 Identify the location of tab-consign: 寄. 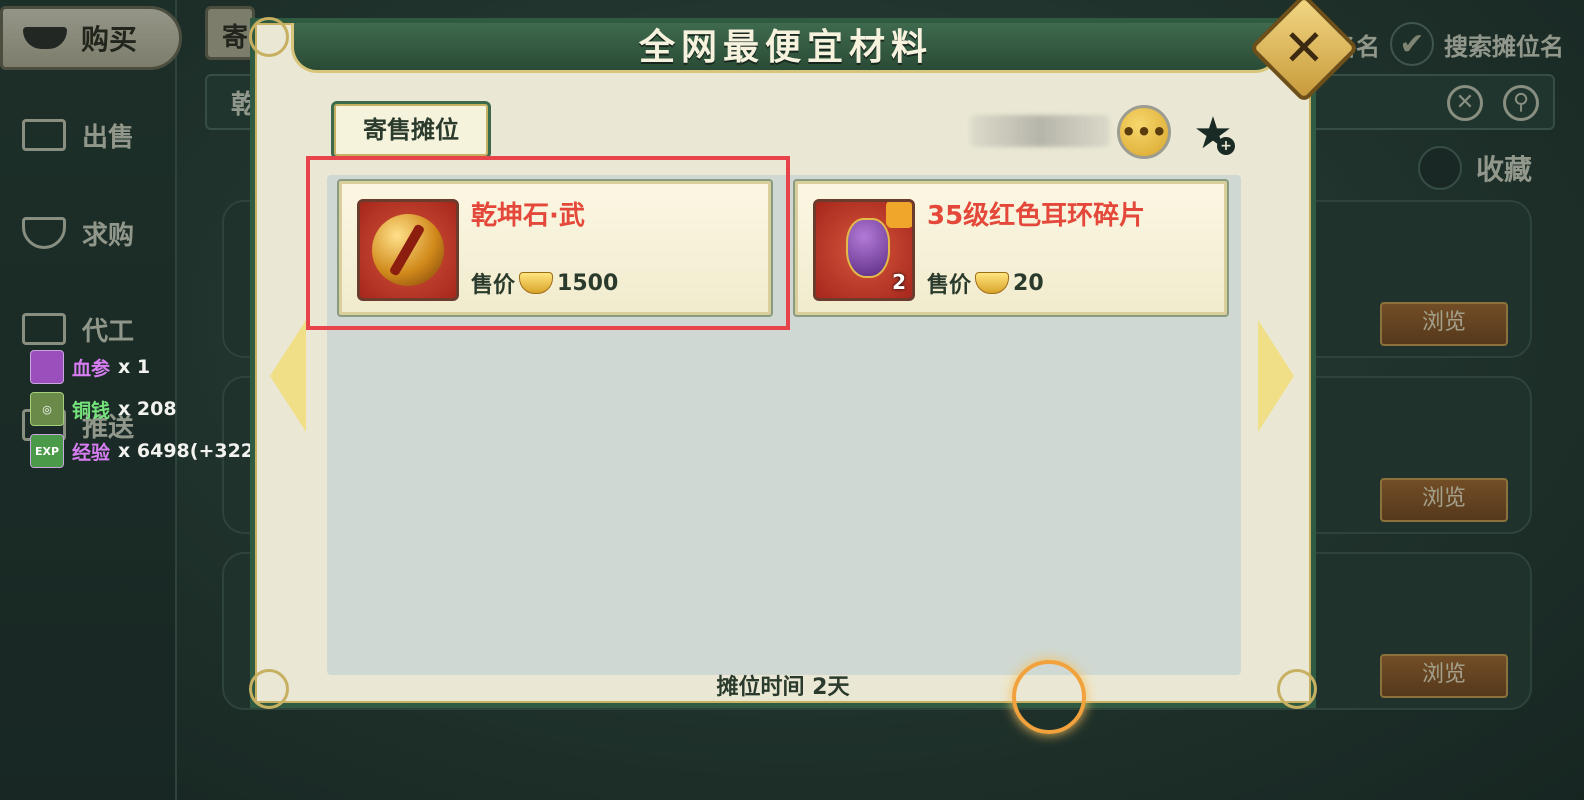
(230, 33).